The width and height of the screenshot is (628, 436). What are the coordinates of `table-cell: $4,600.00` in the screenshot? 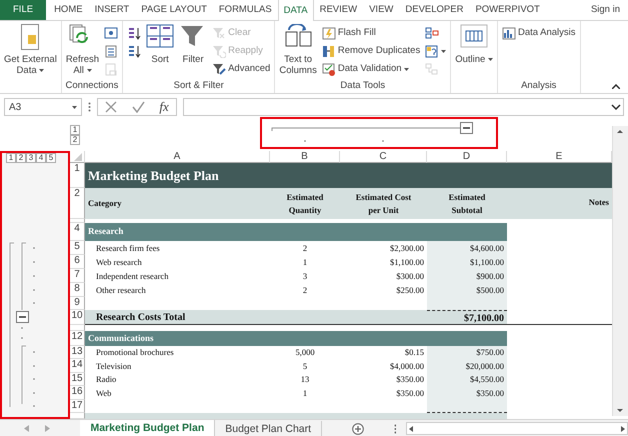 It's located at (467, 248).